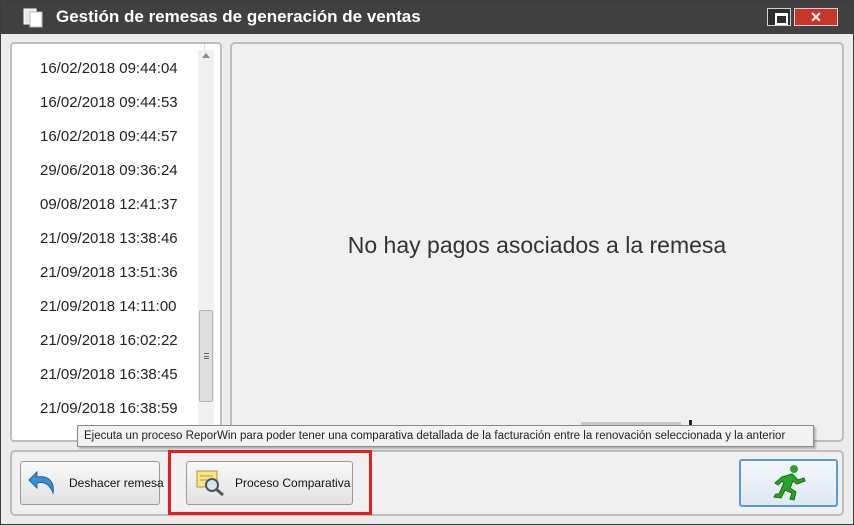  I want to click on remesa-list-item: 16/02/2018 09:44:57, so click(109, 136).